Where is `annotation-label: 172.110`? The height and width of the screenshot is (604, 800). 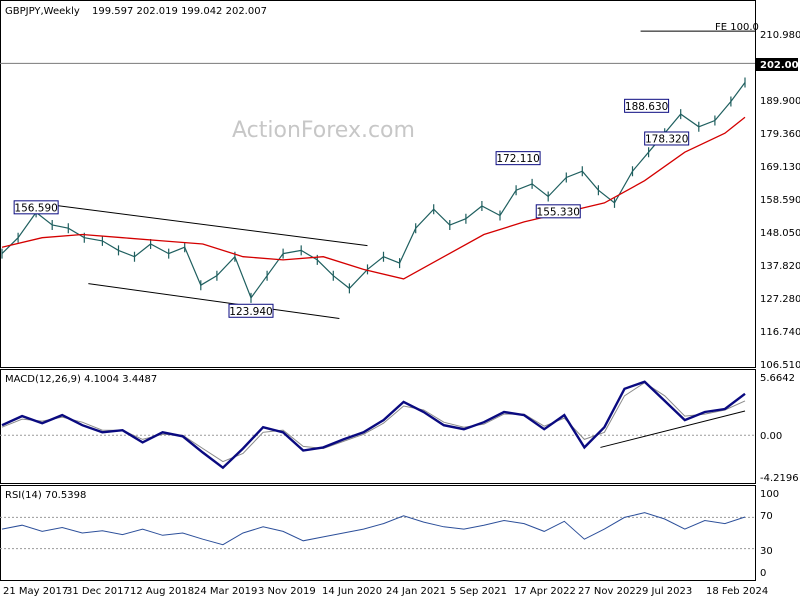 annotation-label: 172.110 is located at coordinates (517, 159).